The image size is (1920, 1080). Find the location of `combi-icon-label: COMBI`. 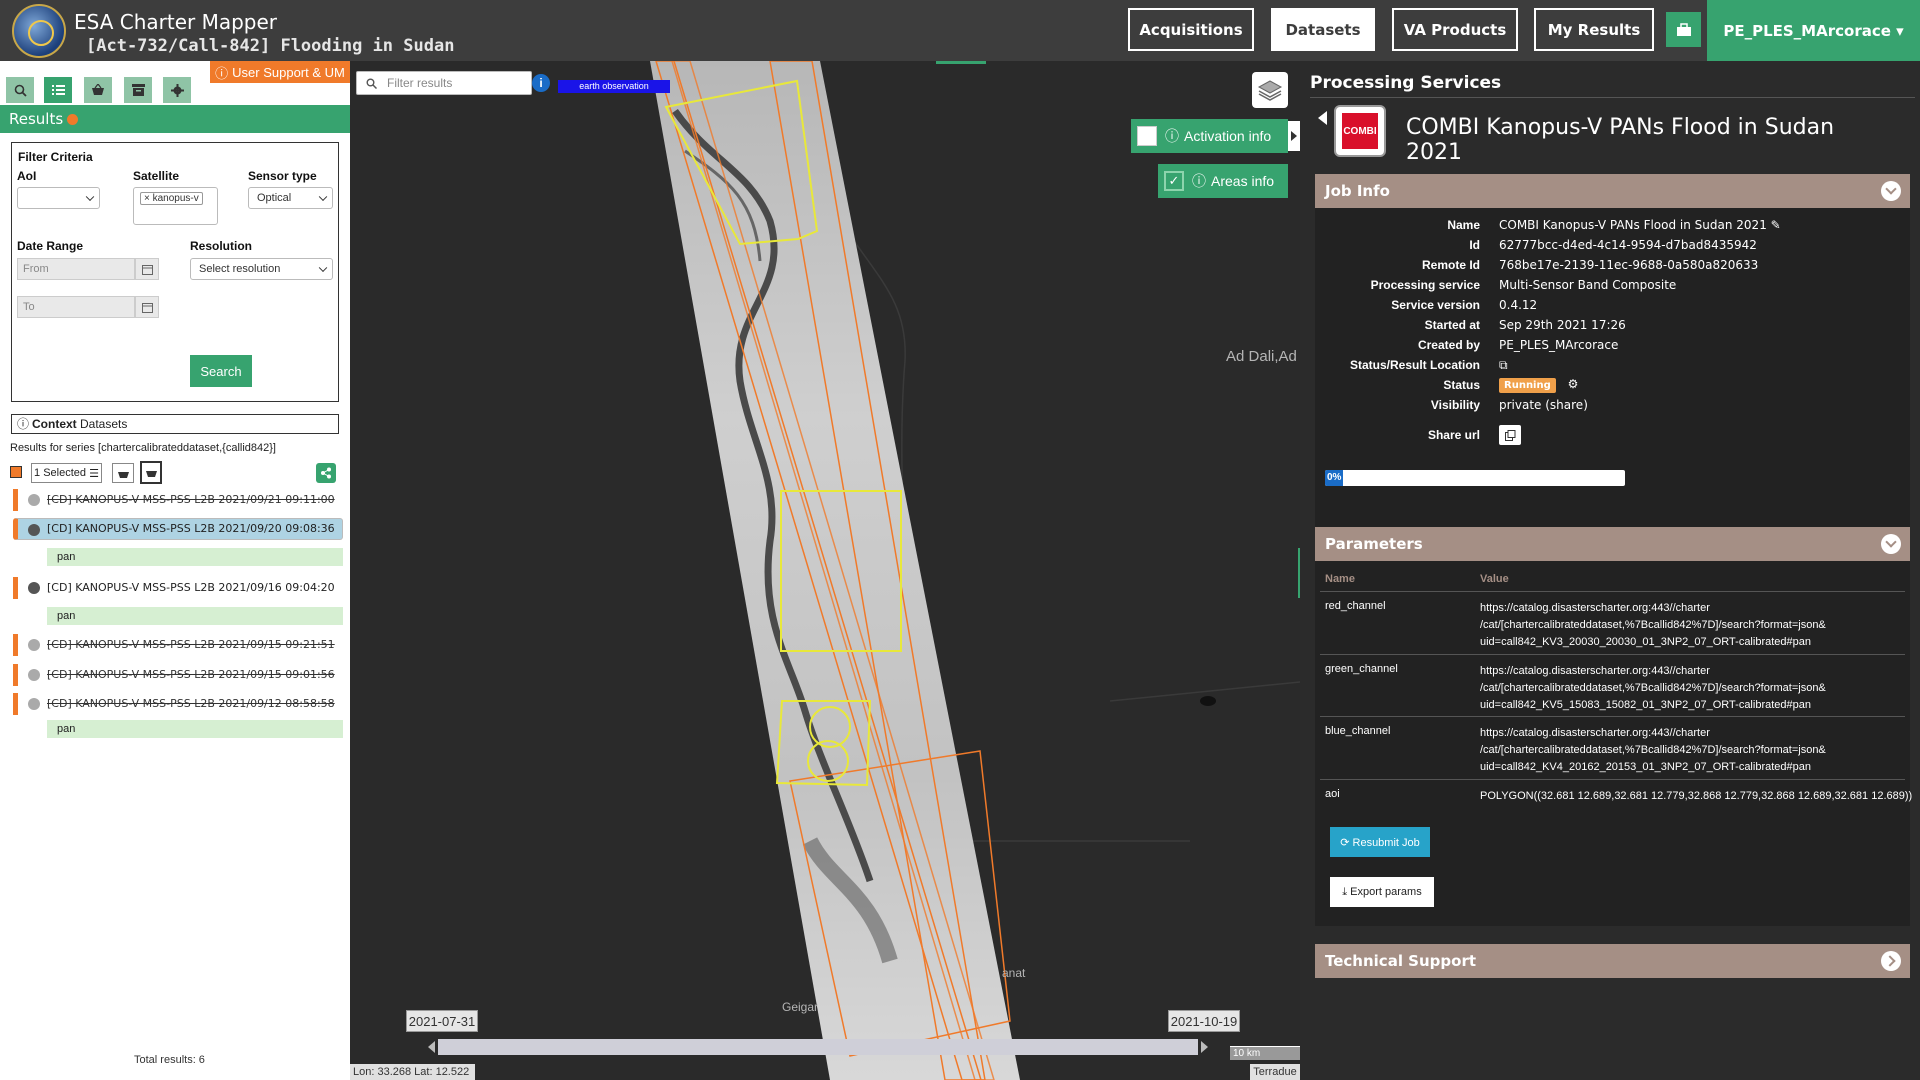

combi-icon-label: COMBI is located at coordinates (1360, 131).